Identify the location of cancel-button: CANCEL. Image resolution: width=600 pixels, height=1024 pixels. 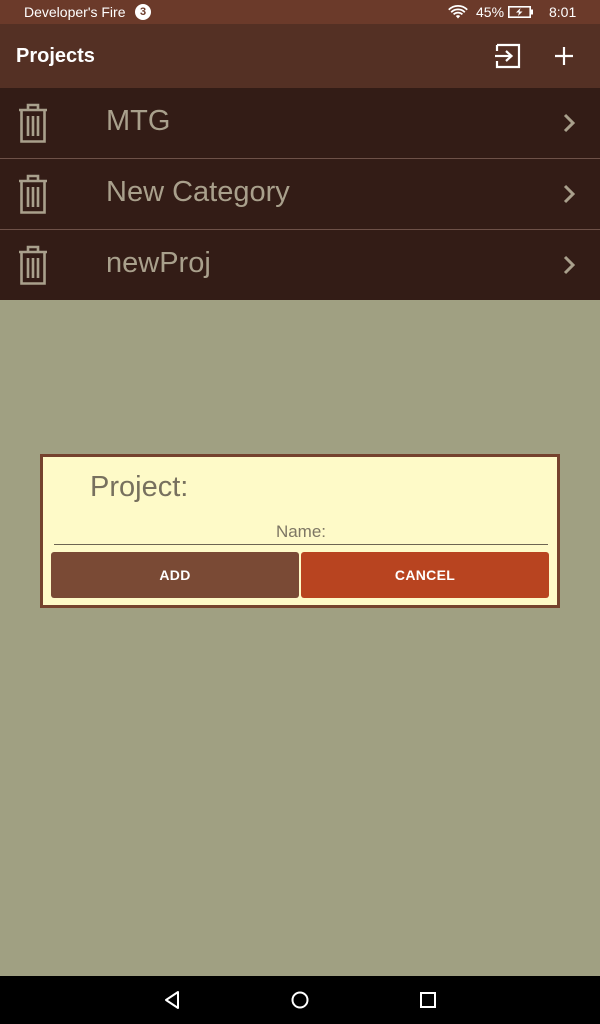
(425, 575).